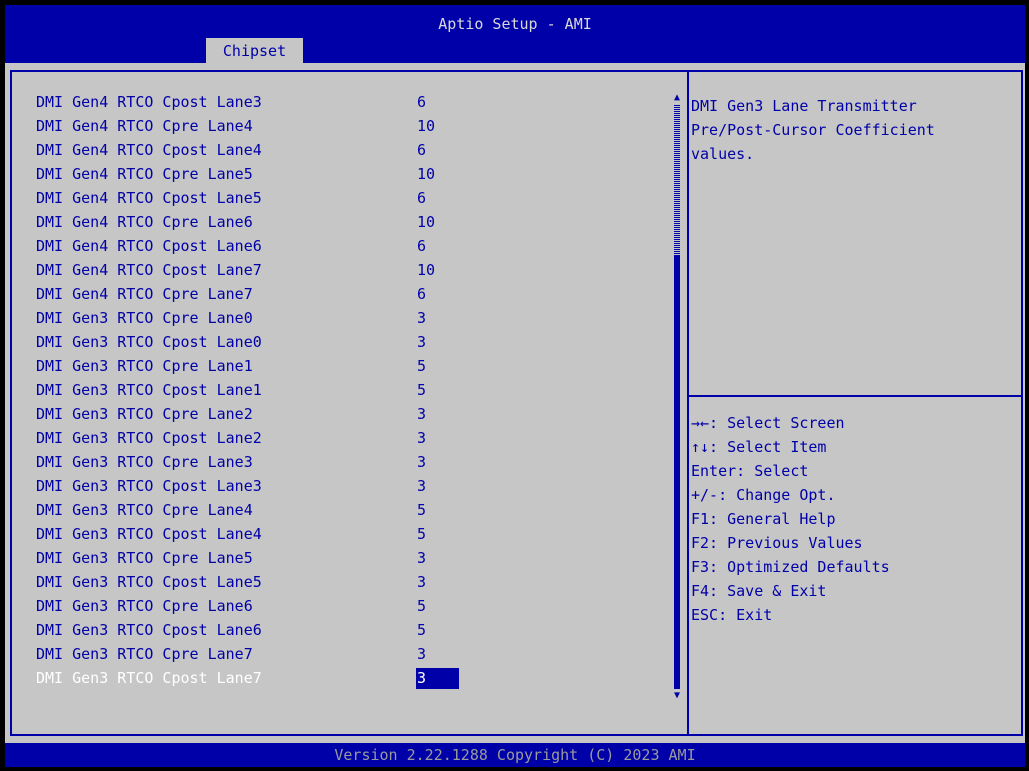 Image resolution: width=1029 pixels, height=771 pixels. Describe the element at coordinates (346, 630) in the screenshot. I see `setting-row: DMI Gen3 RTCO Cpost Lane6 5` at that location.